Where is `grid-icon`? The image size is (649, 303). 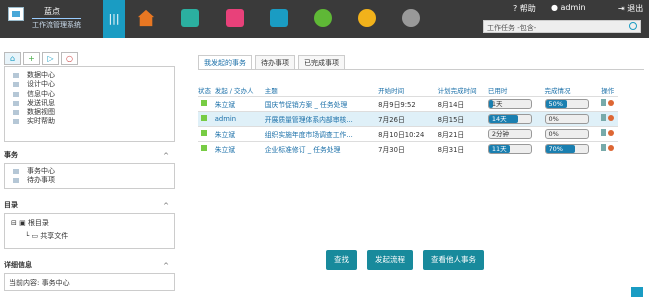 grid-icon is located at coordinates (235, 18).